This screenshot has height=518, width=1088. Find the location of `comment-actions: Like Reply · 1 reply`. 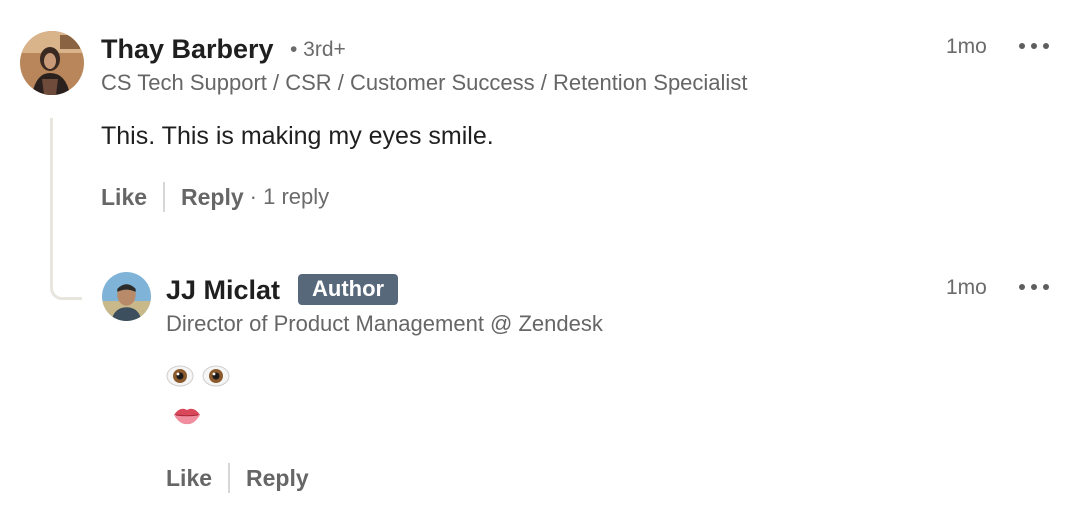

comment-actions: Like Reply · 1 reply is located at coordinates (215, 197).